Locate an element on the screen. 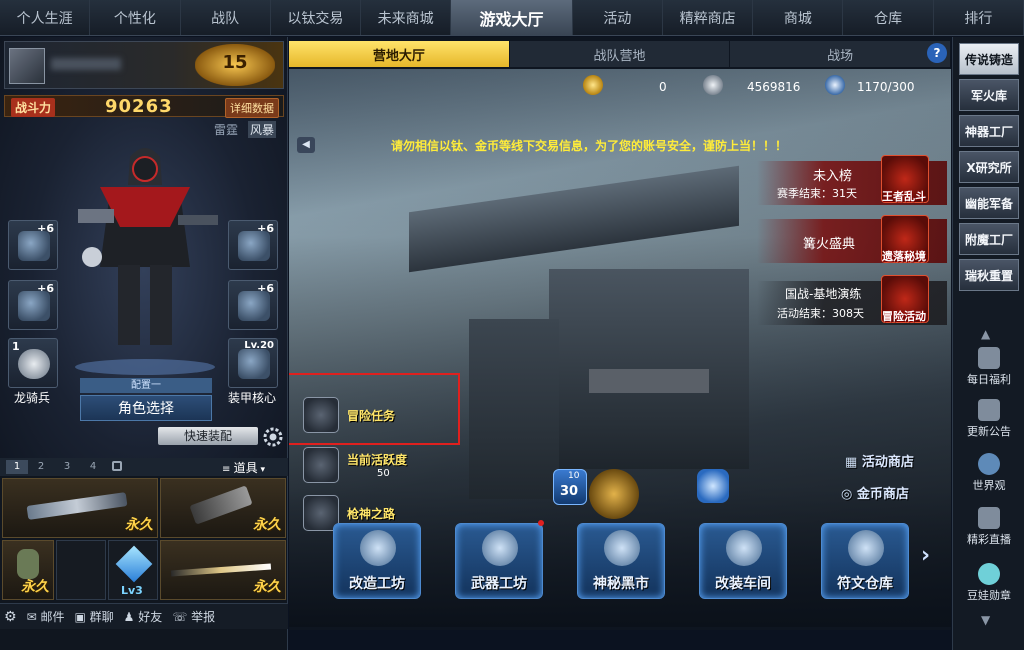 The width and height of the screenshot is (1024, 650). friends-button: ♟ 好友 is located at coordinates (143, 616).